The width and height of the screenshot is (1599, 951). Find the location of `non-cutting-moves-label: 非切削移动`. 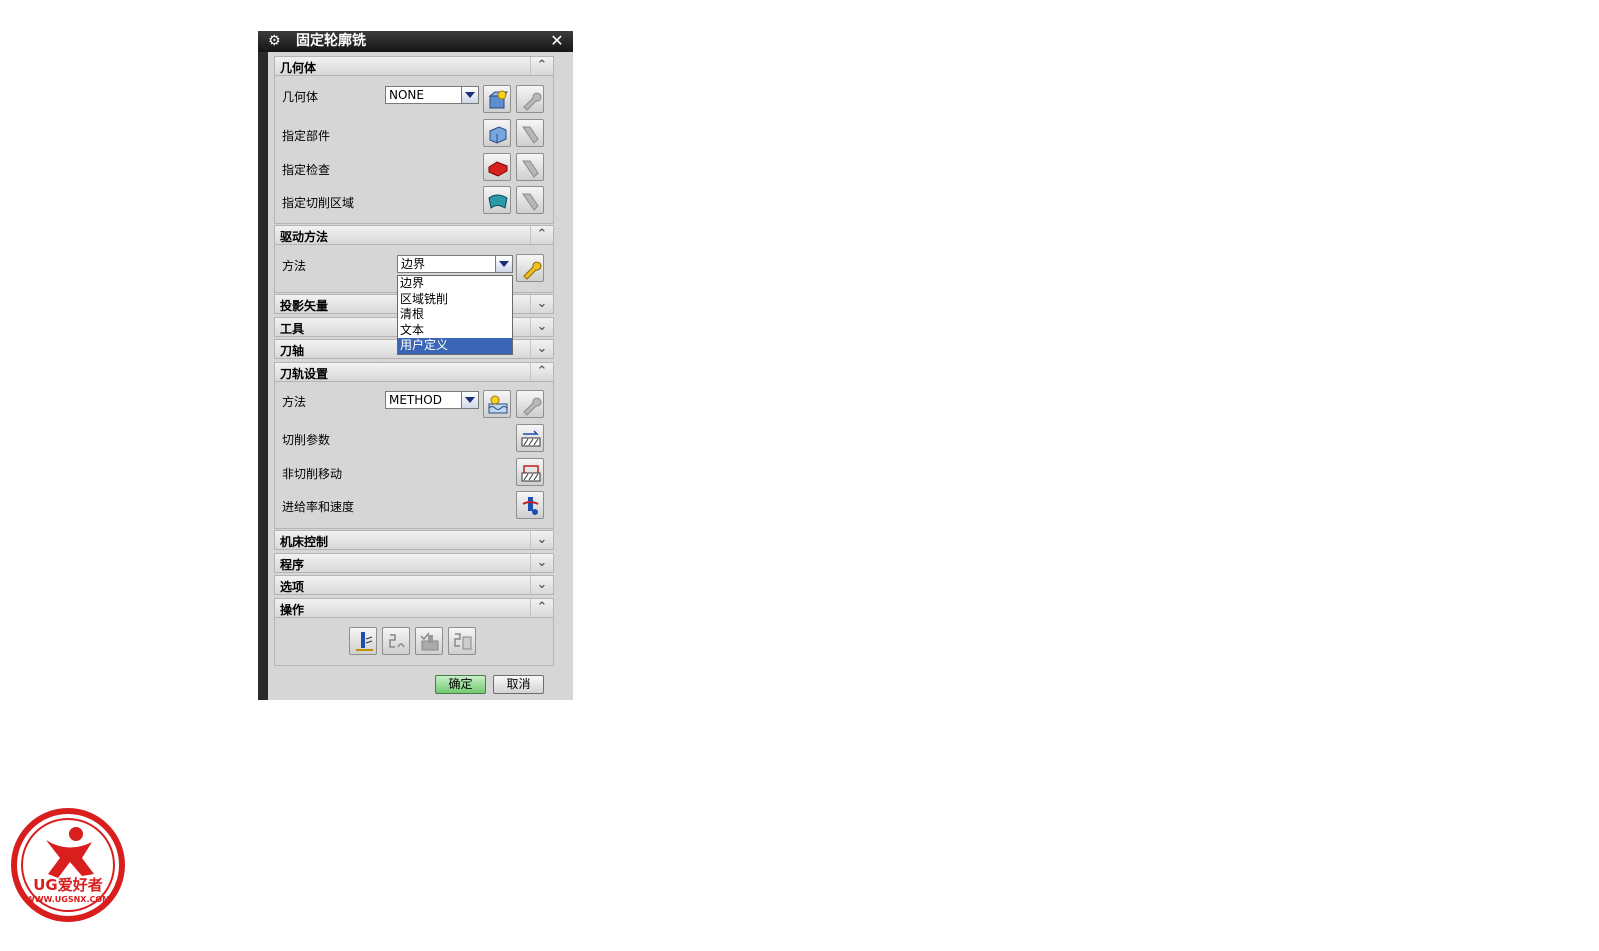

non-cutting-moves-label: 非切削移动 is located at coordinates (312, 474).